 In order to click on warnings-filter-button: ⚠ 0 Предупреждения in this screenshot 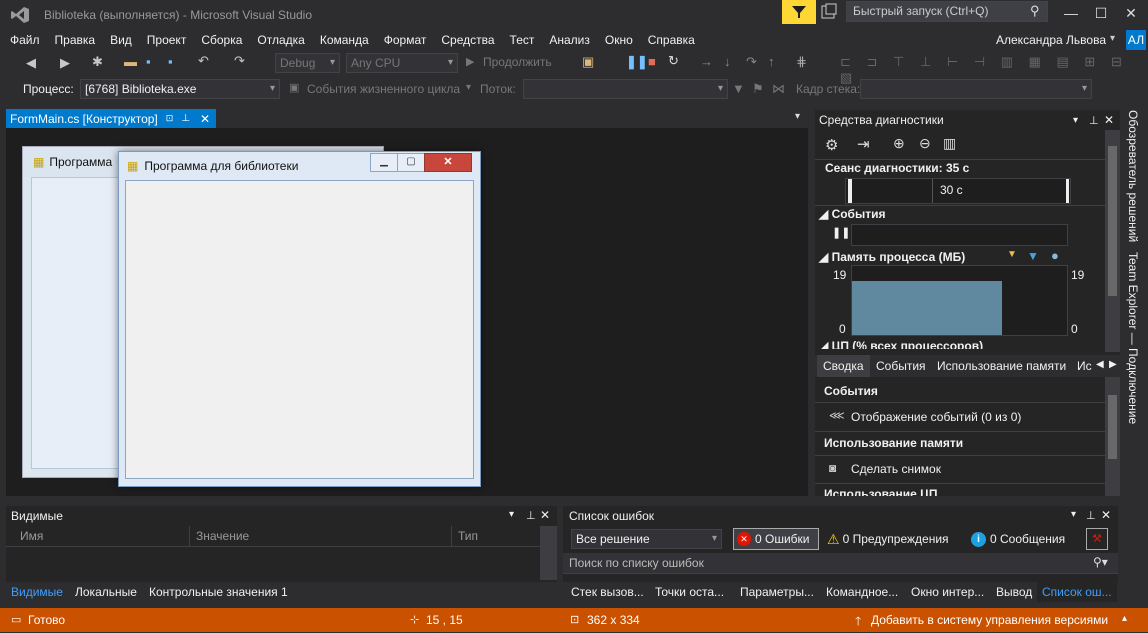, I will do `click(894, 539)`.